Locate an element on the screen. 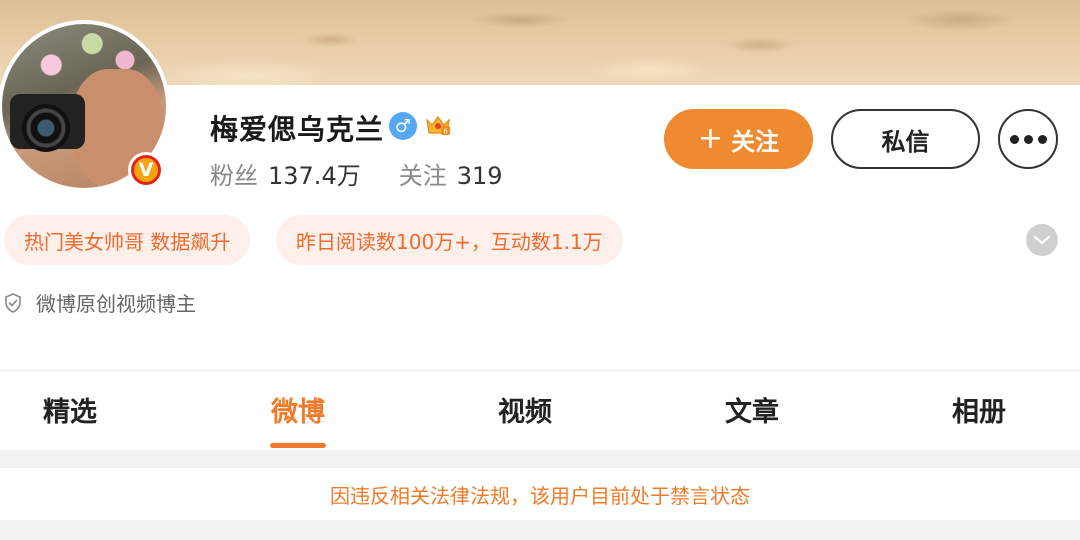 Image resolution: width=1080 pixels, height=540 pixels. shield-icon is located at coordinates (13, 302).